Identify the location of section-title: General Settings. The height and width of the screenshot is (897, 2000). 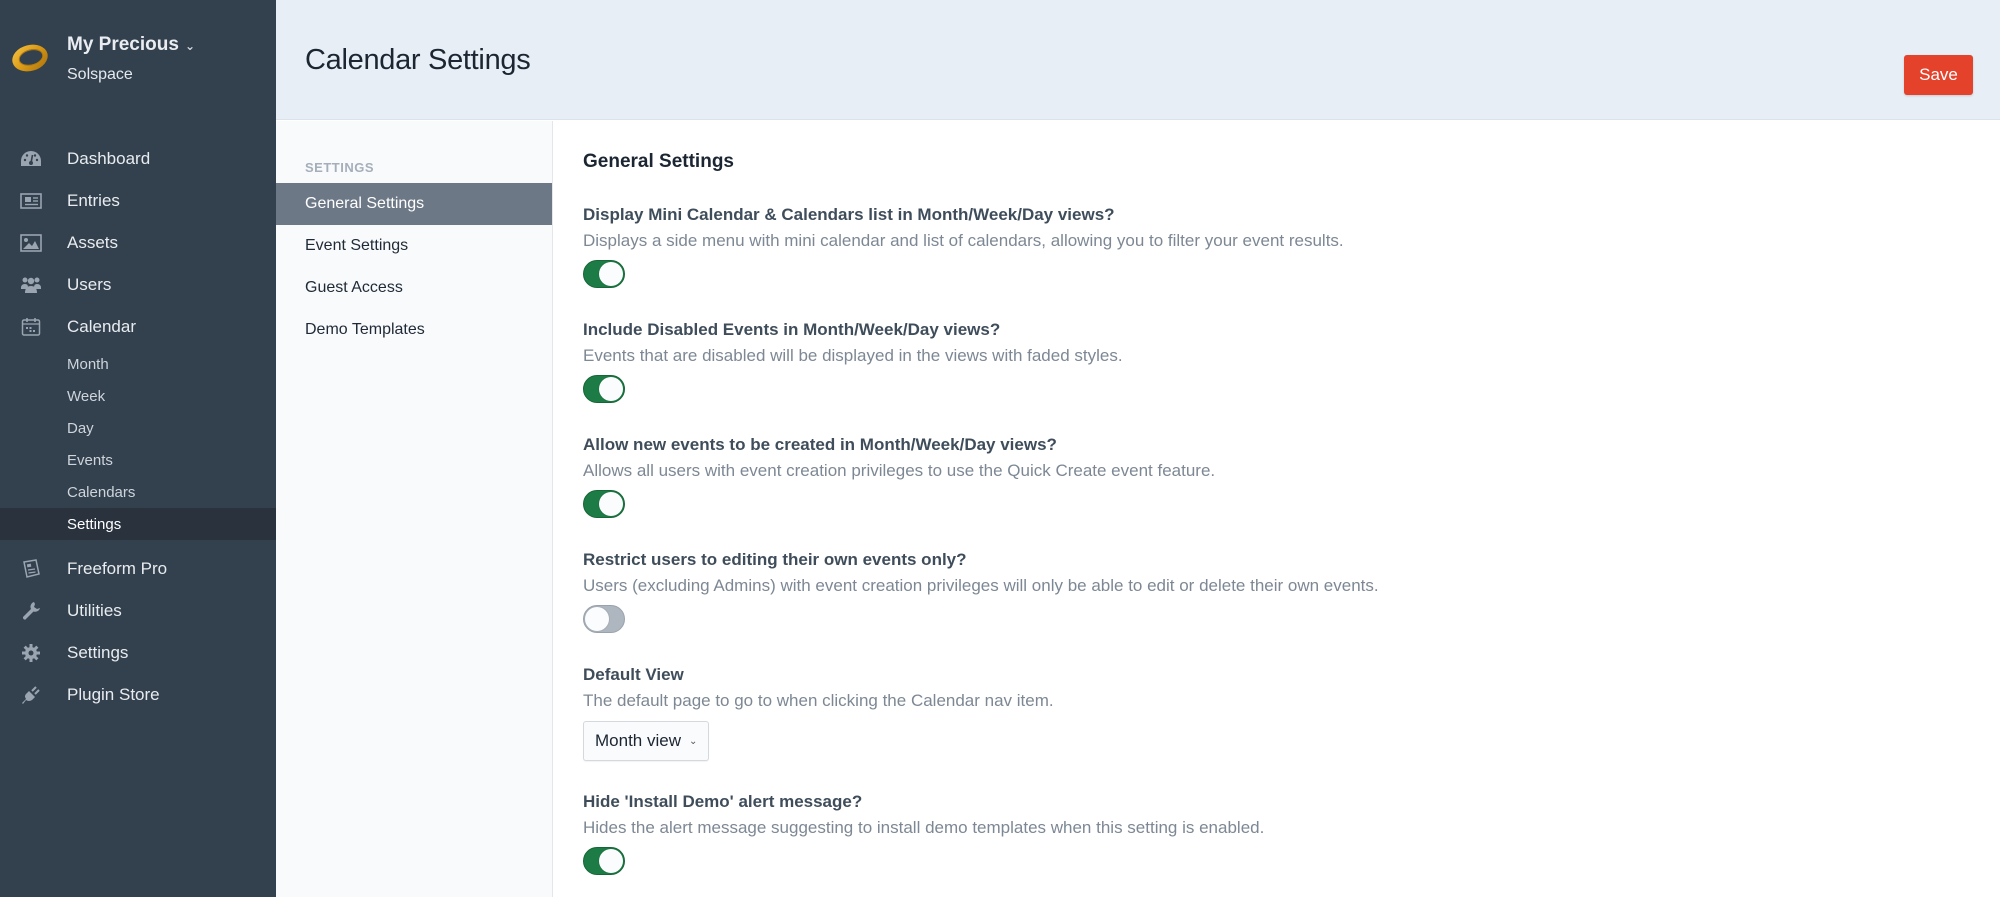
(658, 161).